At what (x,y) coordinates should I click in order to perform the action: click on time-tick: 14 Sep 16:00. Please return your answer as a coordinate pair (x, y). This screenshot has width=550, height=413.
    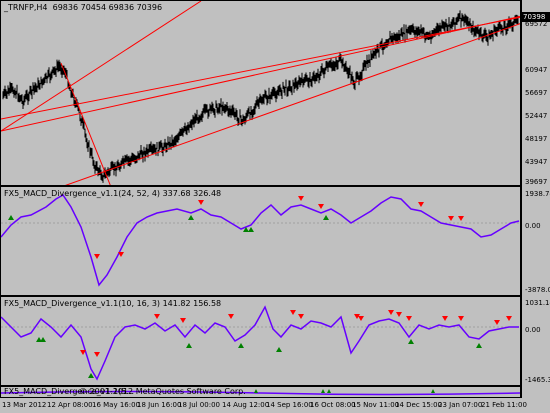
    Looking at the image, I should click on (289, 405).